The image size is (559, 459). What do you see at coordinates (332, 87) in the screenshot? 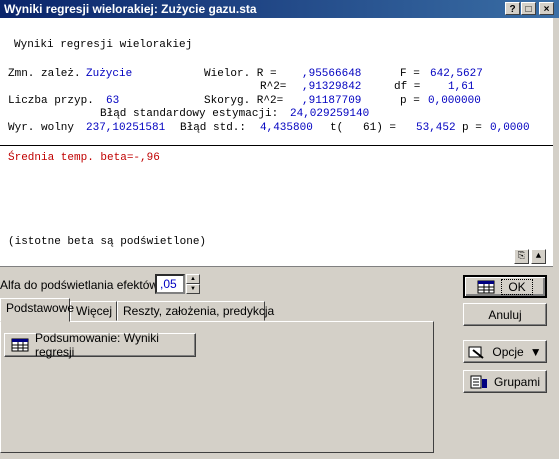
I see `r2-value: ,91329842` at bounding box center [332, 87].